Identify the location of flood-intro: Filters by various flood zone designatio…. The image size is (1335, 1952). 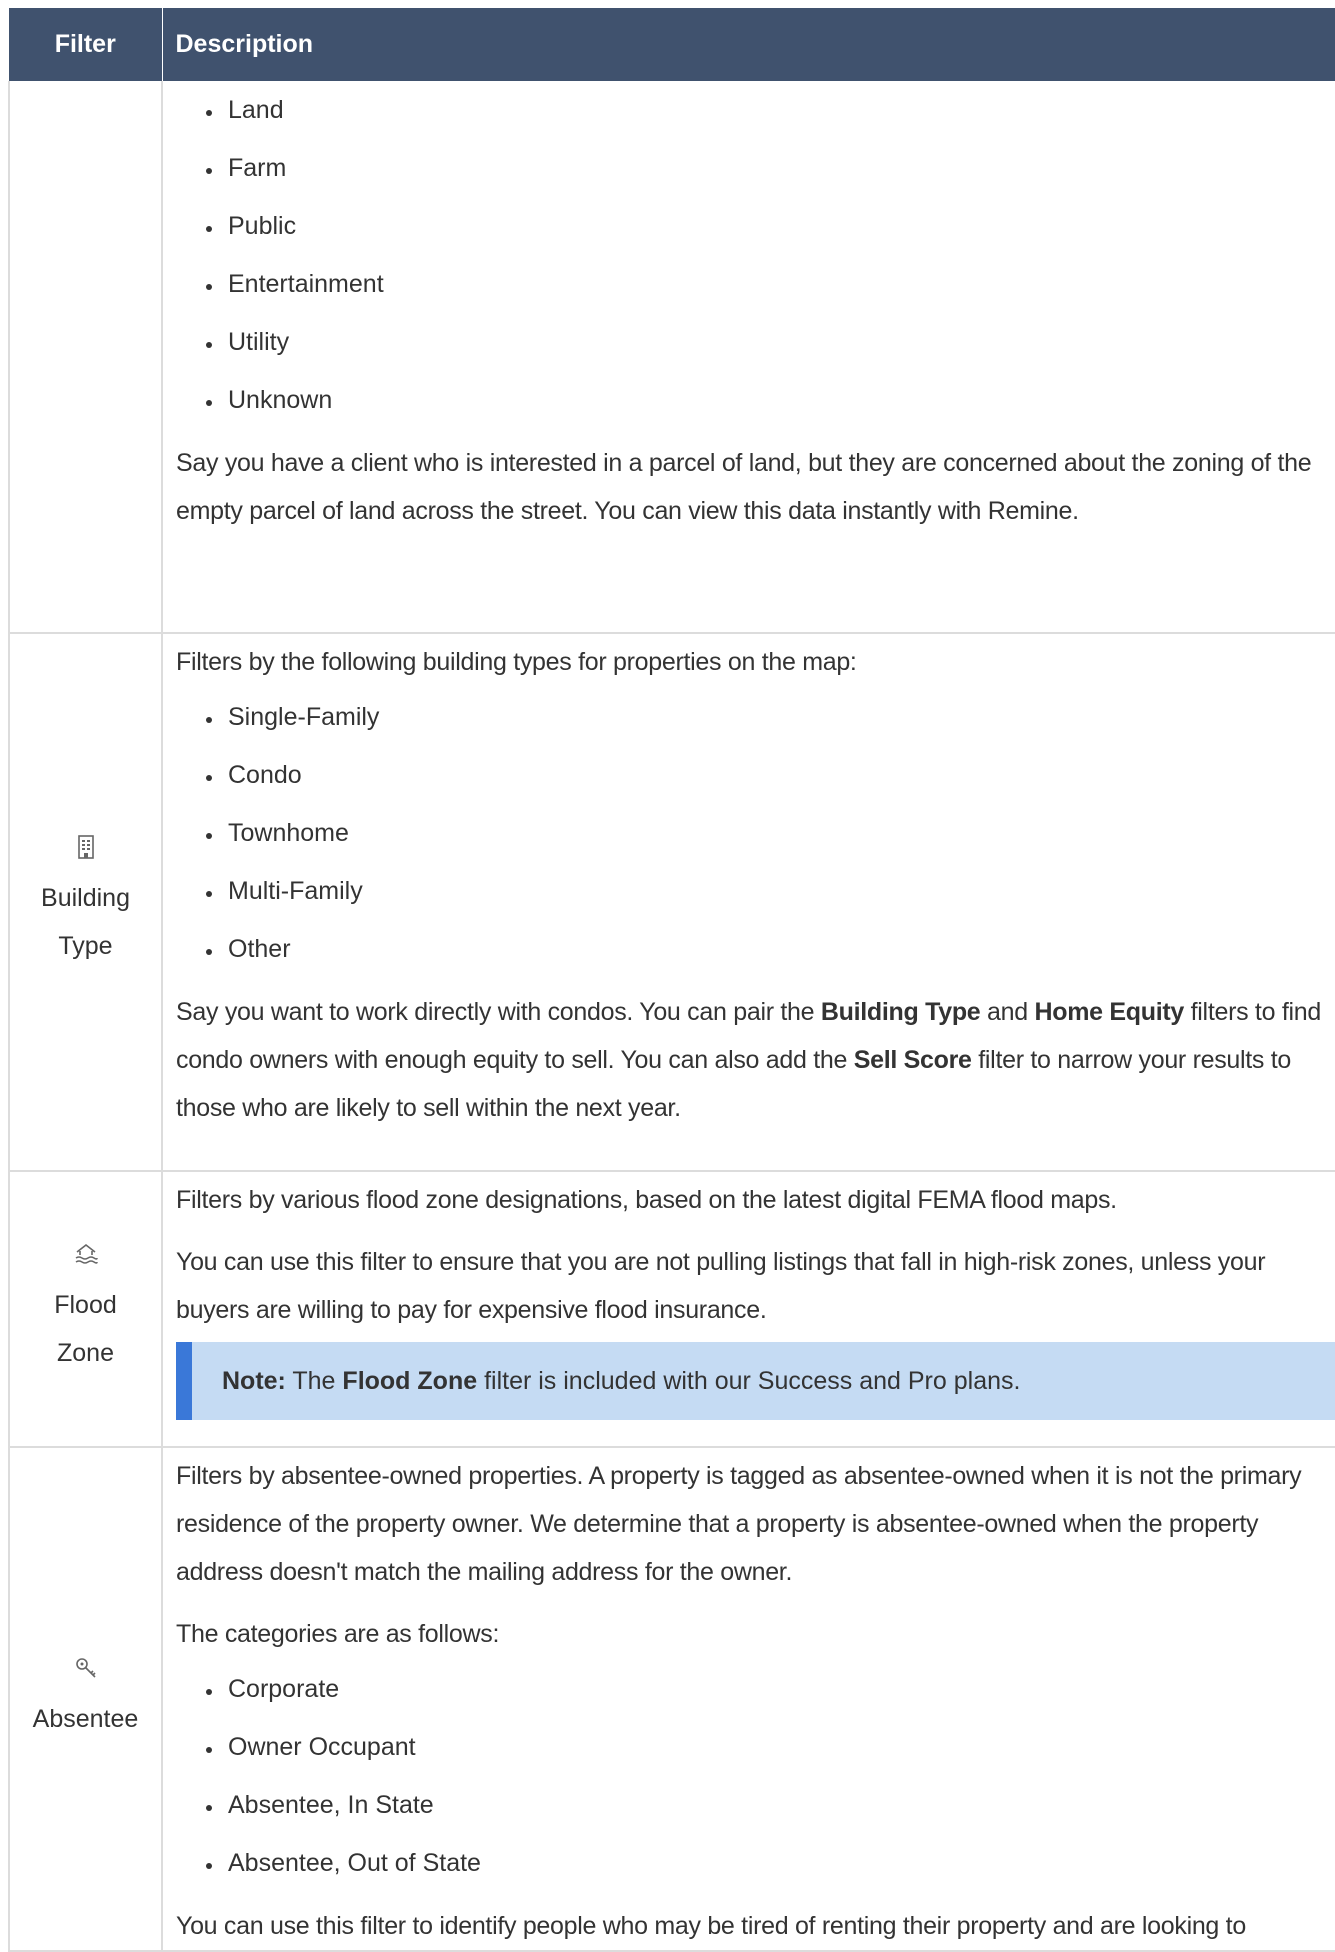
(646, 1200).